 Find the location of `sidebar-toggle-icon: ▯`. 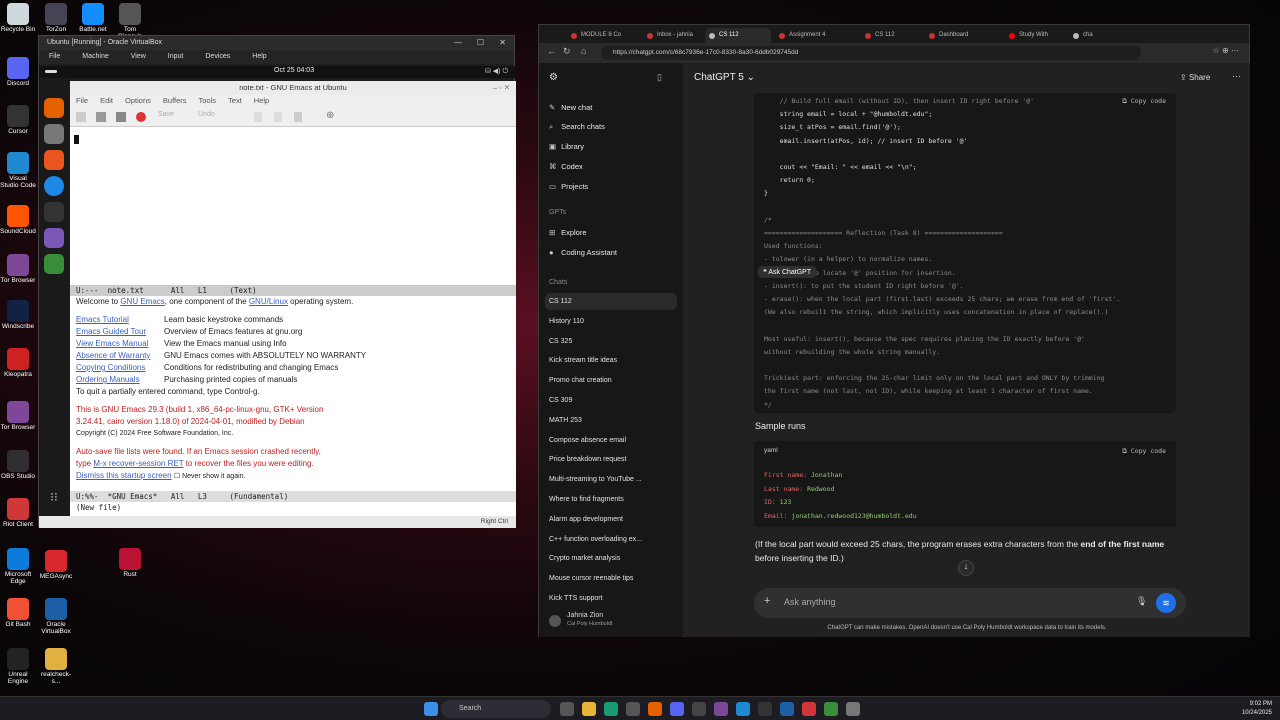

sidebar-toggle-icon: ▯ is located at coordinates (659, 77).